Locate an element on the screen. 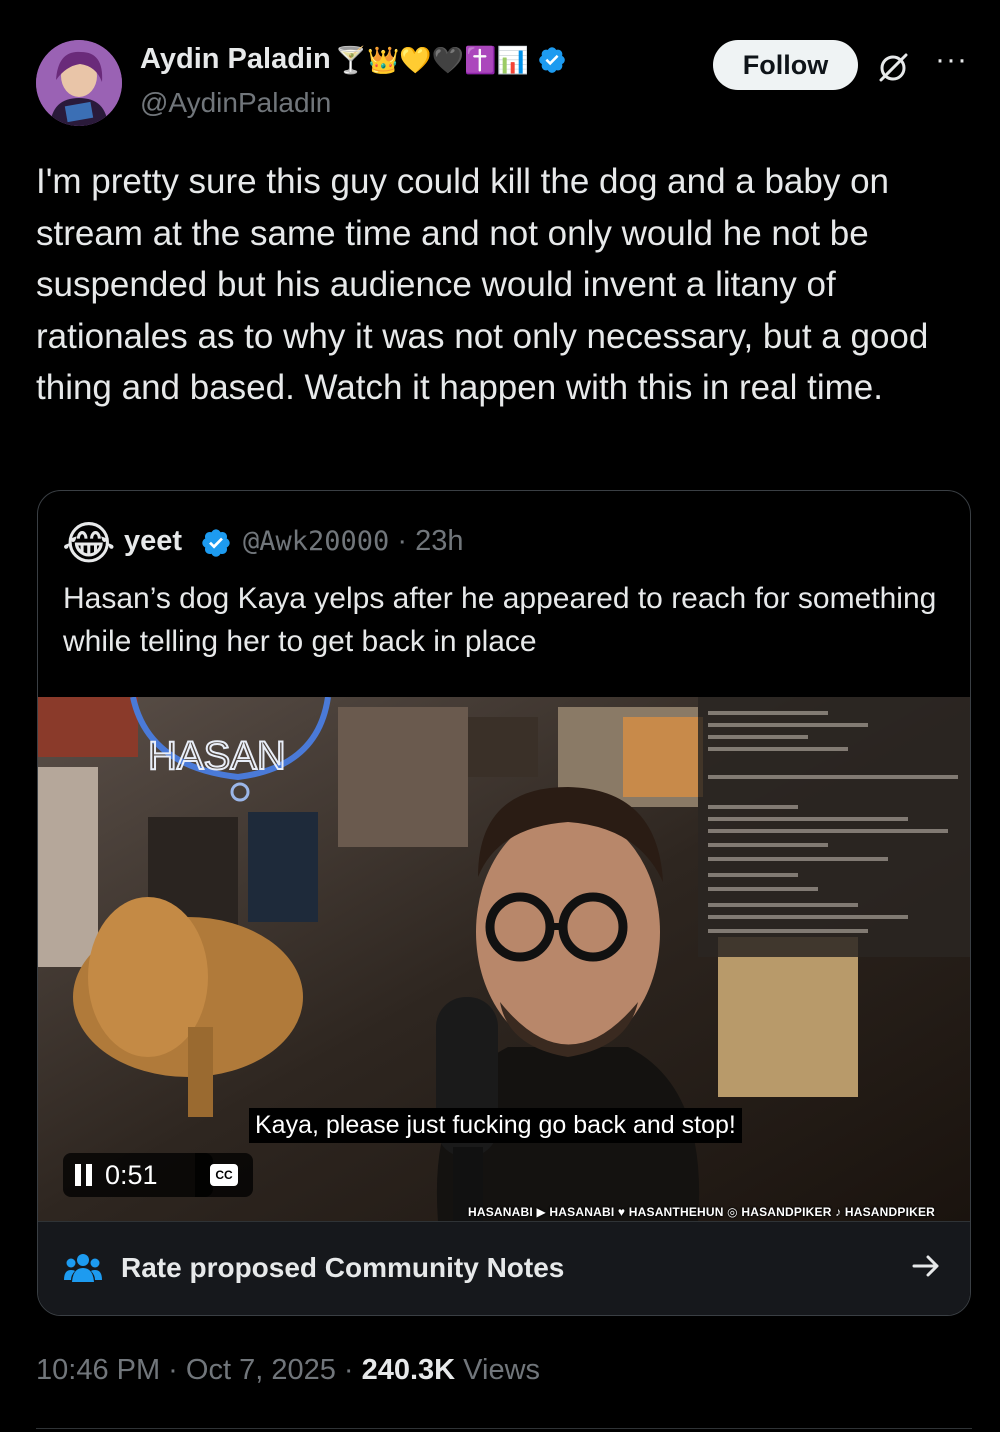 The image size is (1000, 1432). post-meta: 10:46 PM · Oct 7, 2025 · 240.3K Views is located at coordinates (288, 1370).